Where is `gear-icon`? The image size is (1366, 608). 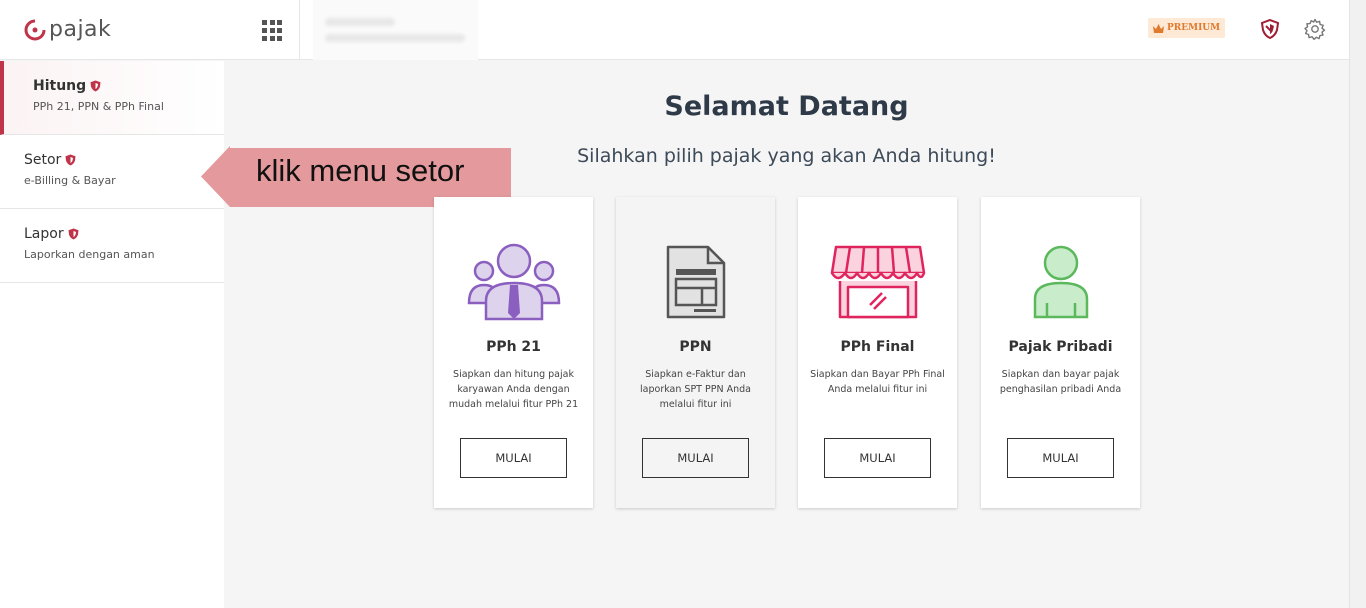
gear-icon is located at coordinates (1315, 29).